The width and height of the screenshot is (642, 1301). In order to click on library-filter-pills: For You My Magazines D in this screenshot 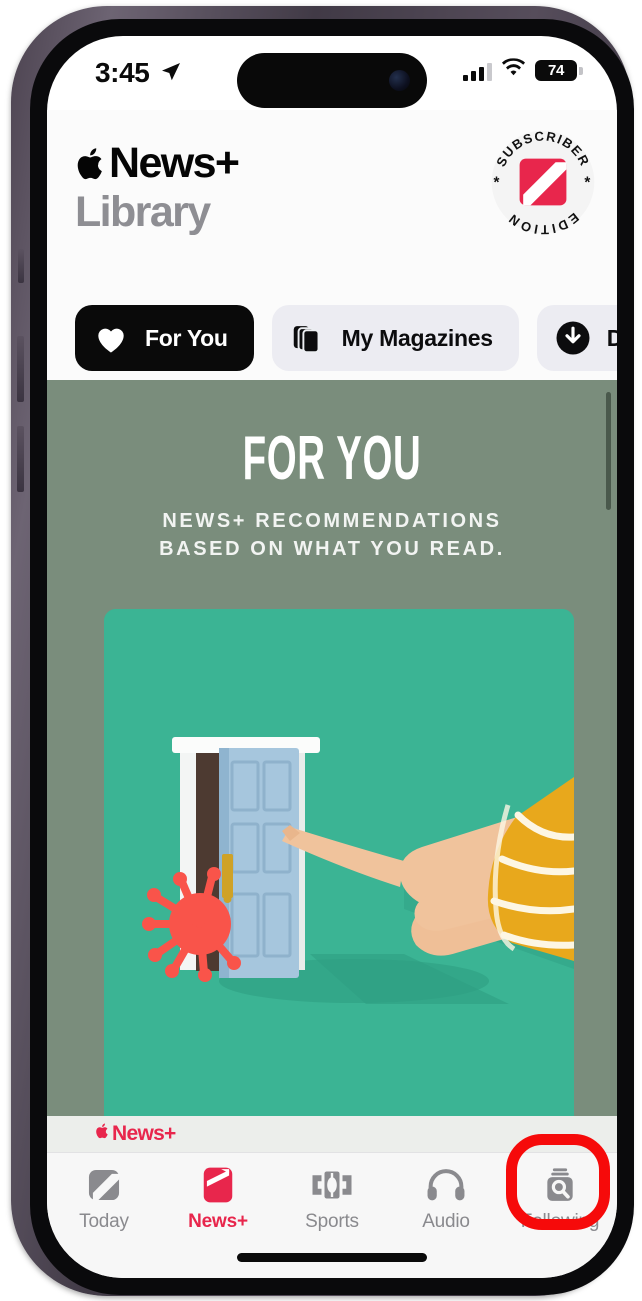, I will do `click(332, 338)`.